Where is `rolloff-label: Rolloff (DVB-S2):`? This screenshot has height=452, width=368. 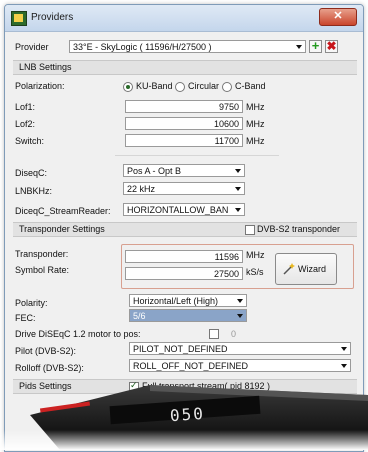
rolloff-label: Rolloff (DVB-S2): is located at coordinates (49, 368).